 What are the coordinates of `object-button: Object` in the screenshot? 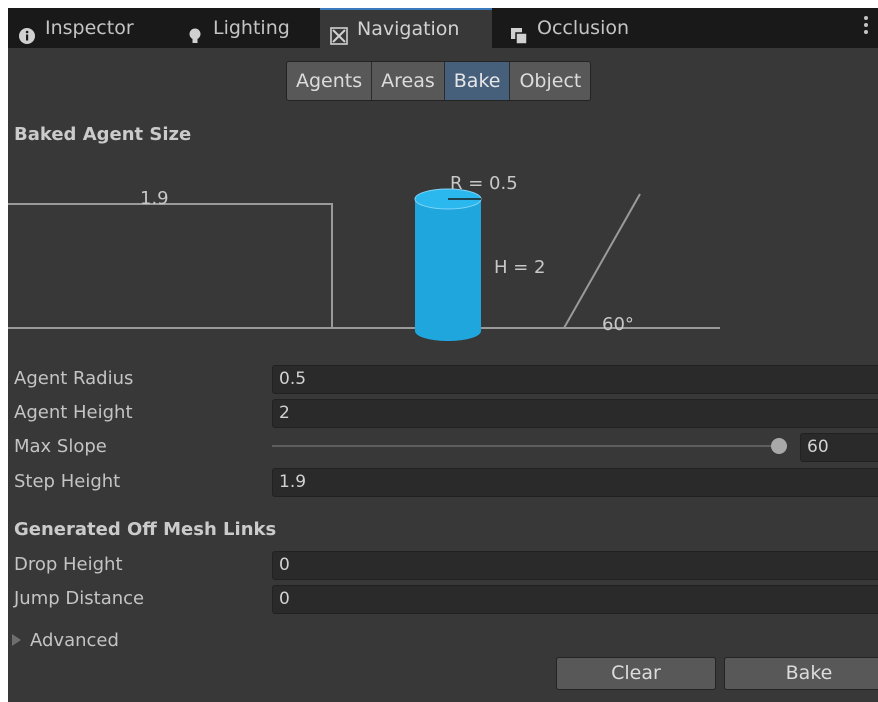 It's located at (550, 81).